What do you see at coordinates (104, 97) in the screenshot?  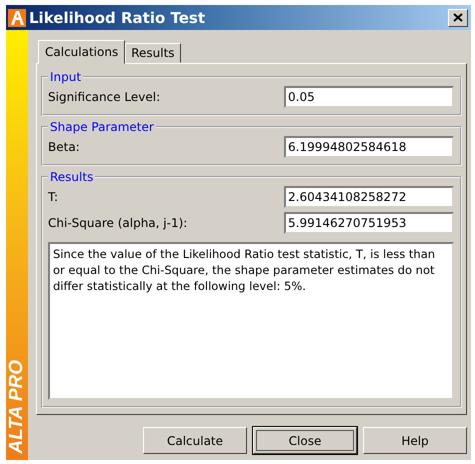 I see `field-label: Significance Level:` at bounding box center [104, 97].